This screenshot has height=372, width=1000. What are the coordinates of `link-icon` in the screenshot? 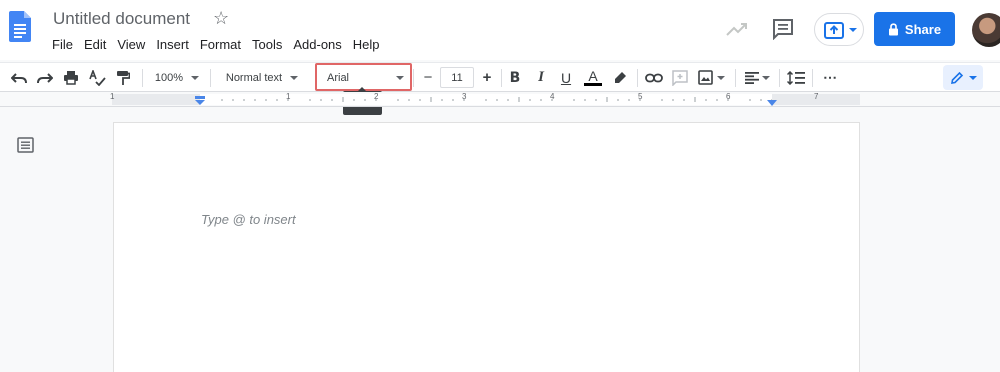 It's located at (654, 77).